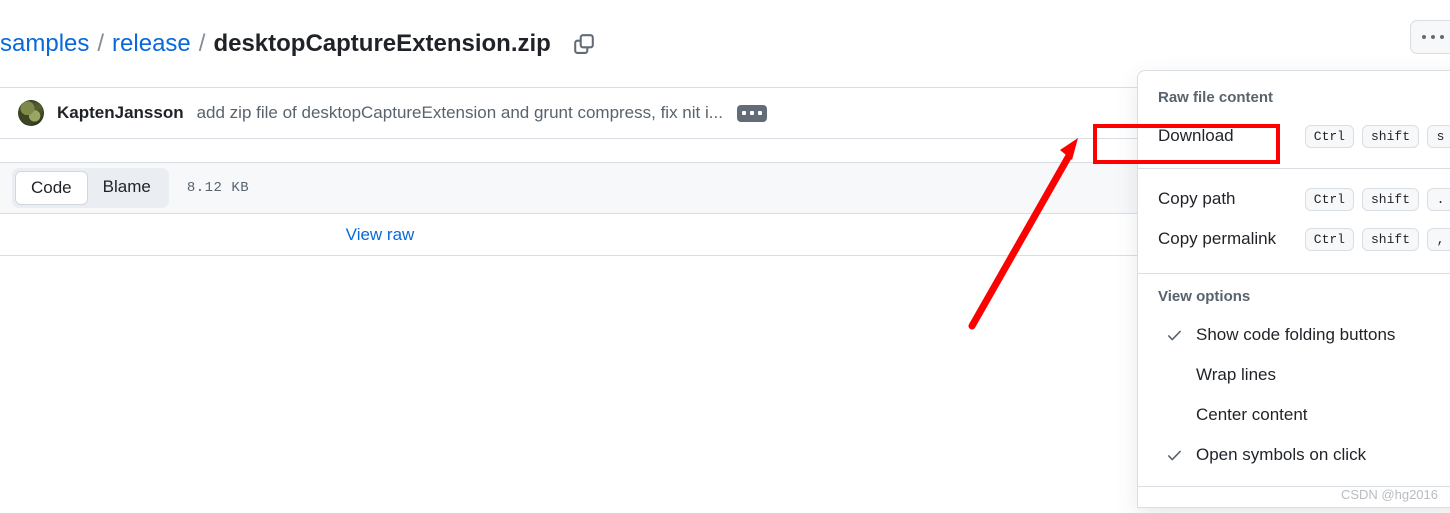 The width and height of the screenshot is (1450, 513). I want to click on menu-item-show-code-folding-buttons: Show code folding buttons, so click(1294, 335).